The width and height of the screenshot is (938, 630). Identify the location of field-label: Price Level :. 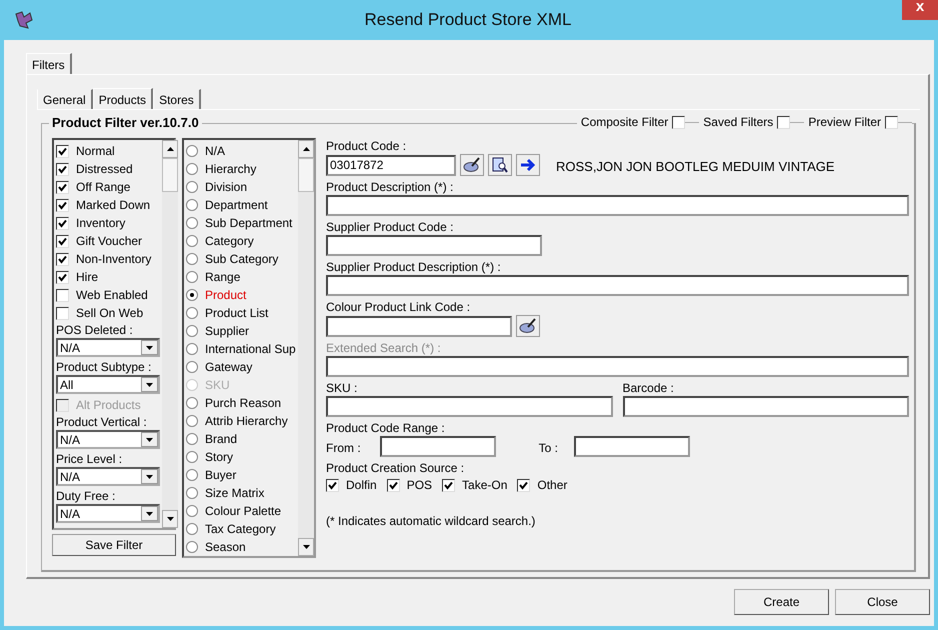
(90, 459).